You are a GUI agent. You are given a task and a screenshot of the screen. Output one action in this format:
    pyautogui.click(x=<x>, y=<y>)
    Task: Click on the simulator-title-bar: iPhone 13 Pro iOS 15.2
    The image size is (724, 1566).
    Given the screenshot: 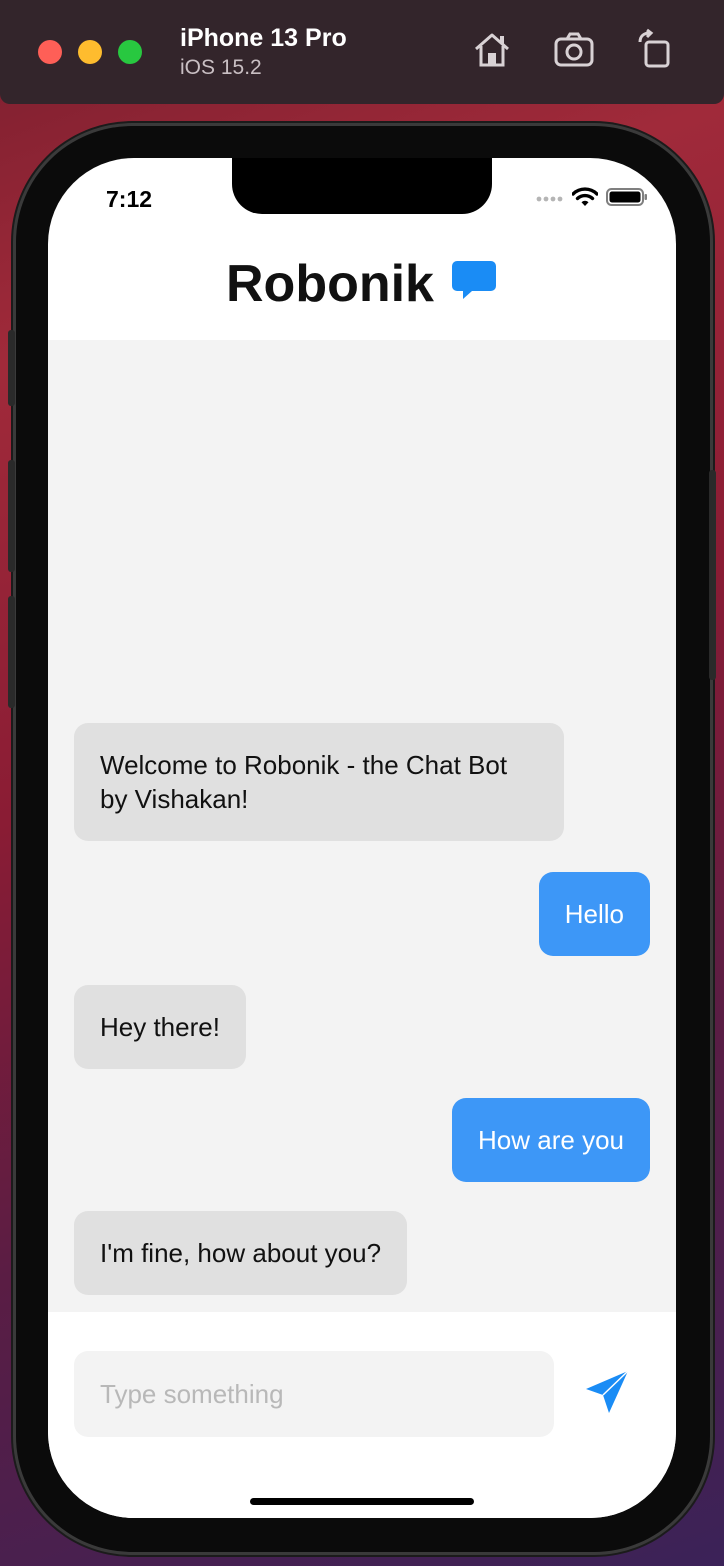 What is the action you would take?
    pyautogui.click(x=362, y=52)
    